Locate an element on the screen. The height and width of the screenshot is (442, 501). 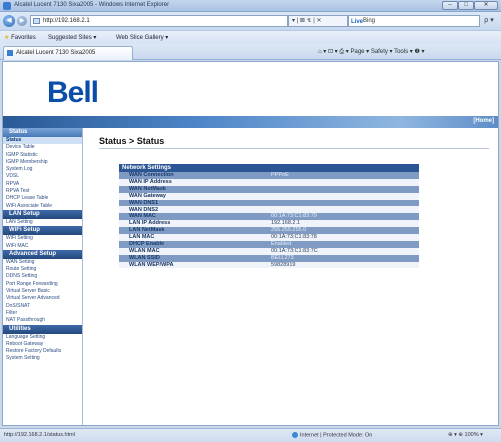
ie-app-icon is located at coordinates (7, 6).